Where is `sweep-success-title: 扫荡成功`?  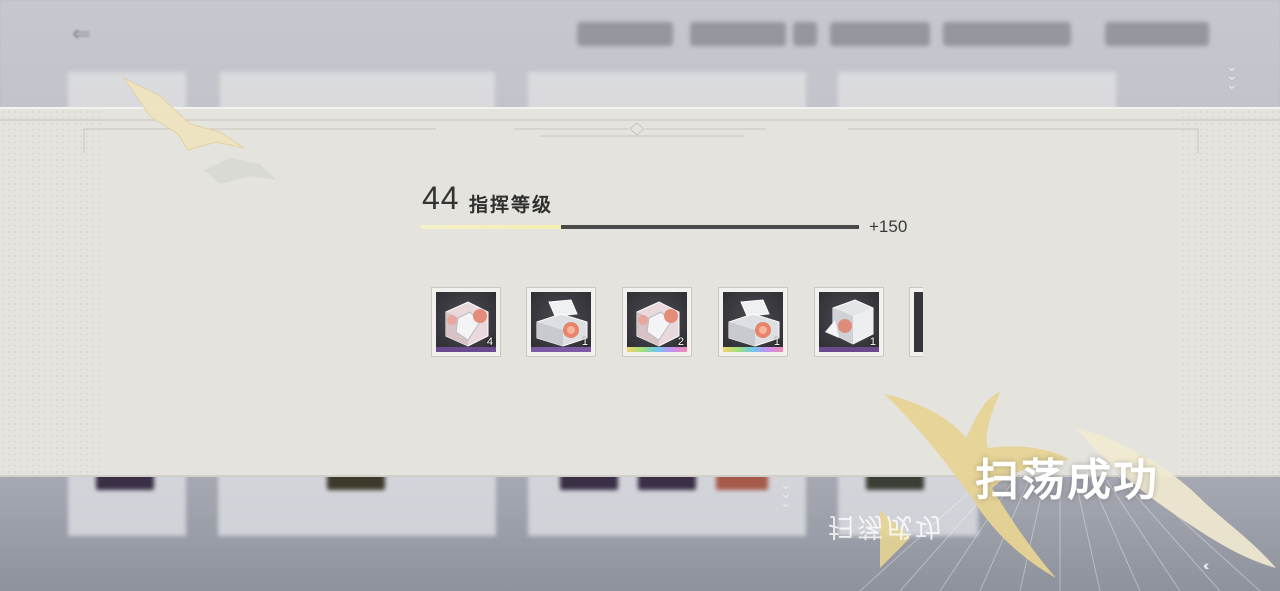
sweep-success-title: 扫荡成功 is located at coordinates (1067, 480).